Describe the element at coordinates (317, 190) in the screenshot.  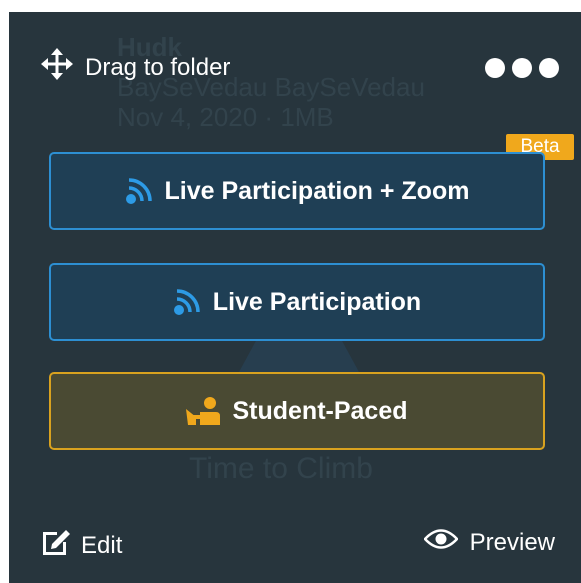
I see `live-participation-zoom-label: Live Participation + Zoom` at that location.